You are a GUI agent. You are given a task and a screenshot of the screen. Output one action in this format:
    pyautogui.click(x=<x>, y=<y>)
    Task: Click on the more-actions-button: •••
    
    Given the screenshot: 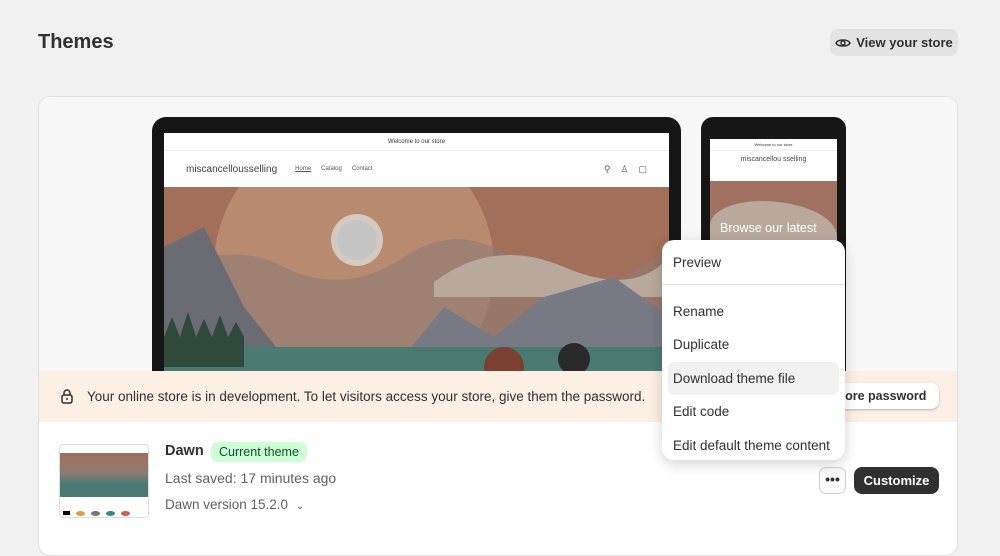 What is the action you would take?
    pyautogui.click(x=832, y=480)
    